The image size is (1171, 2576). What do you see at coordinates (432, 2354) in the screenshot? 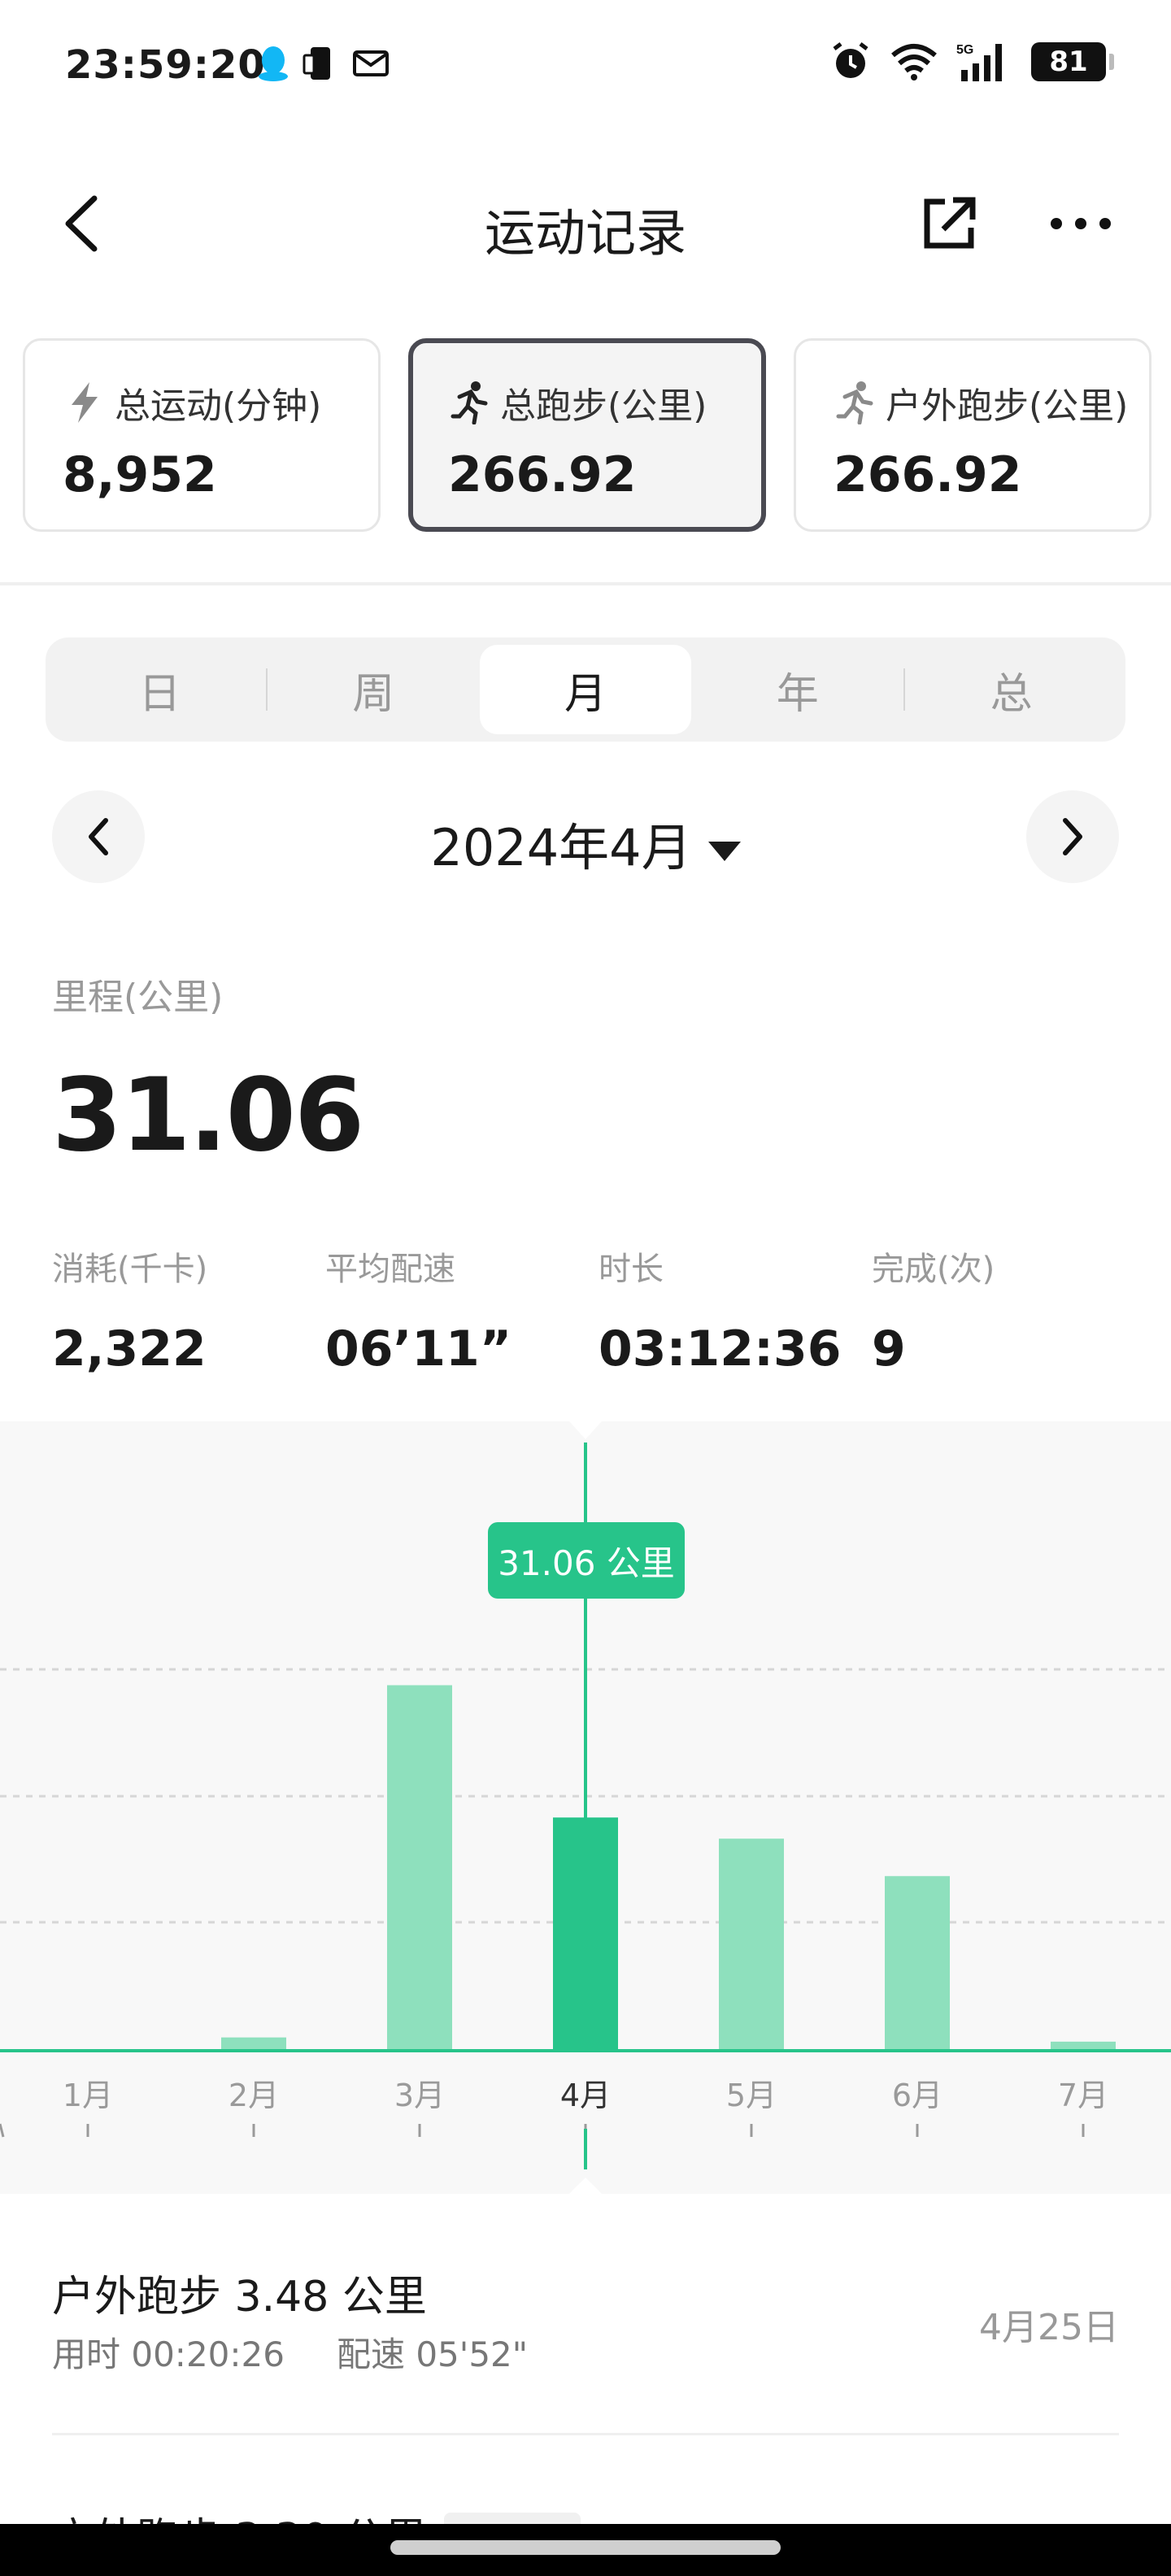
I see `record-pace: 配速 05'52"` at bounding box center [432, 2354].